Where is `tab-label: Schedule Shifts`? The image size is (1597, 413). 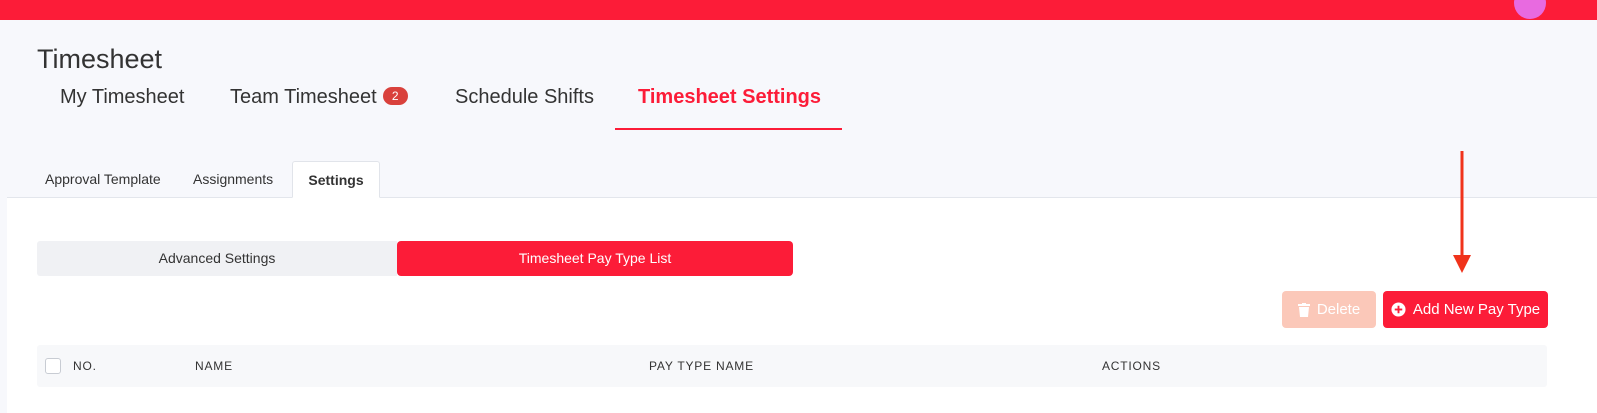
tab-label: Schedule Shifts is located at coordinates (524, 97).